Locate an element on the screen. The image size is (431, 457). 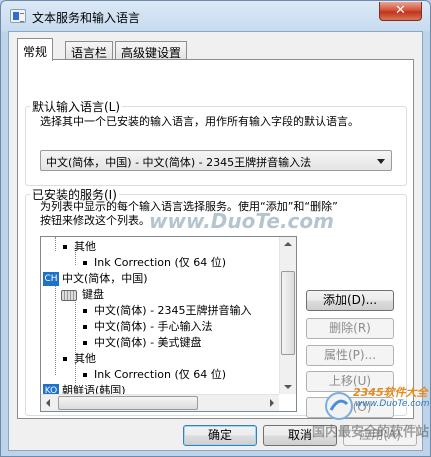
title-bar: 文本服务和输入语言 ✕ is located at coordinates (215, 16).